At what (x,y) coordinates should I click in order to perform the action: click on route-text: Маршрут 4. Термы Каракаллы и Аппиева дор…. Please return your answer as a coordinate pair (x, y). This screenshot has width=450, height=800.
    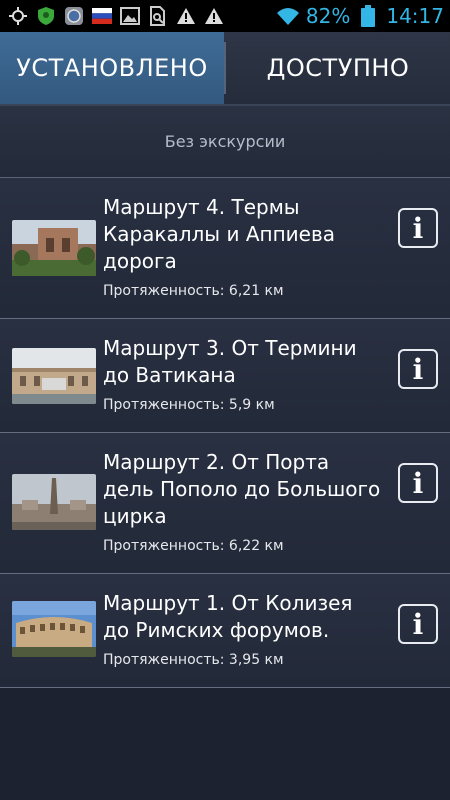
    Looking at the image, I should click on (243, 246).